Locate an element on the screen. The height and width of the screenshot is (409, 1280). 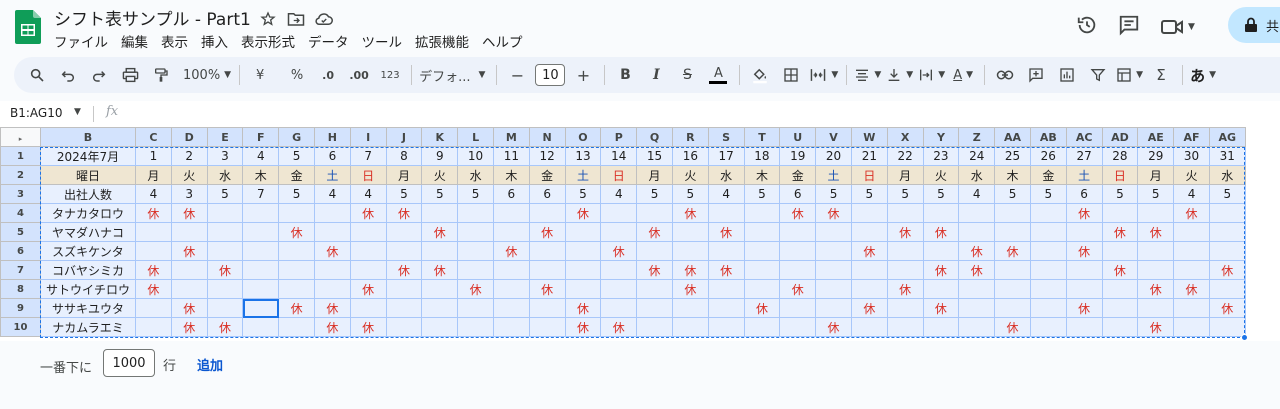
column-header: G is located at coordinates (296, 137).